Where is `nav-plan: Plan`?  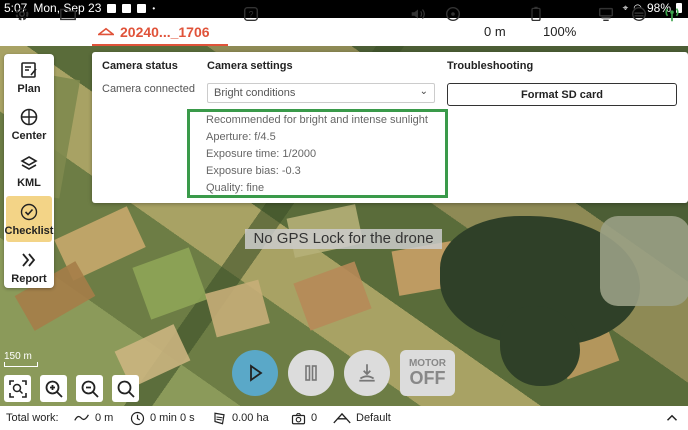 nav-plan: Plan is located at coordinates (29, 77).